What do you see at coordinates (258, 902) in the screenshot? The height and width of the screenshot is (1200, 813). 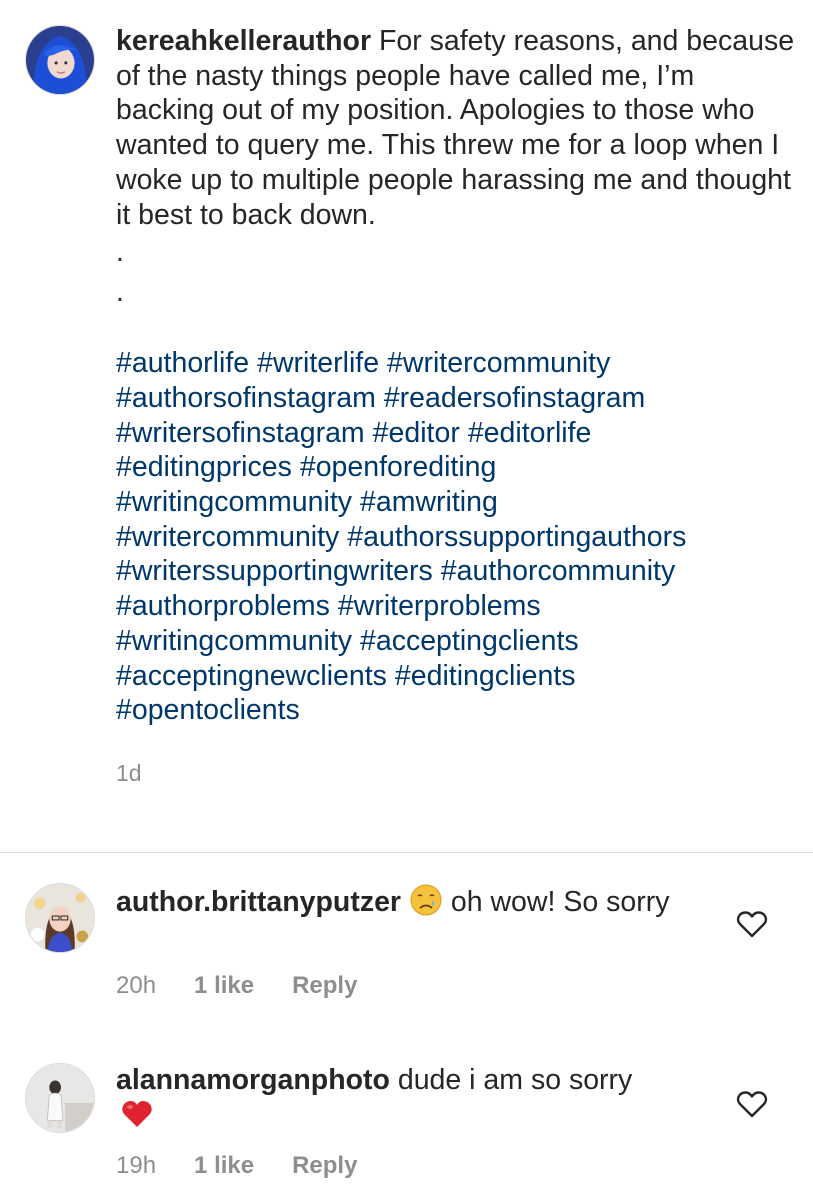 I see `comment-username: author.brittanyputzer` at bounding box center [258, 902].